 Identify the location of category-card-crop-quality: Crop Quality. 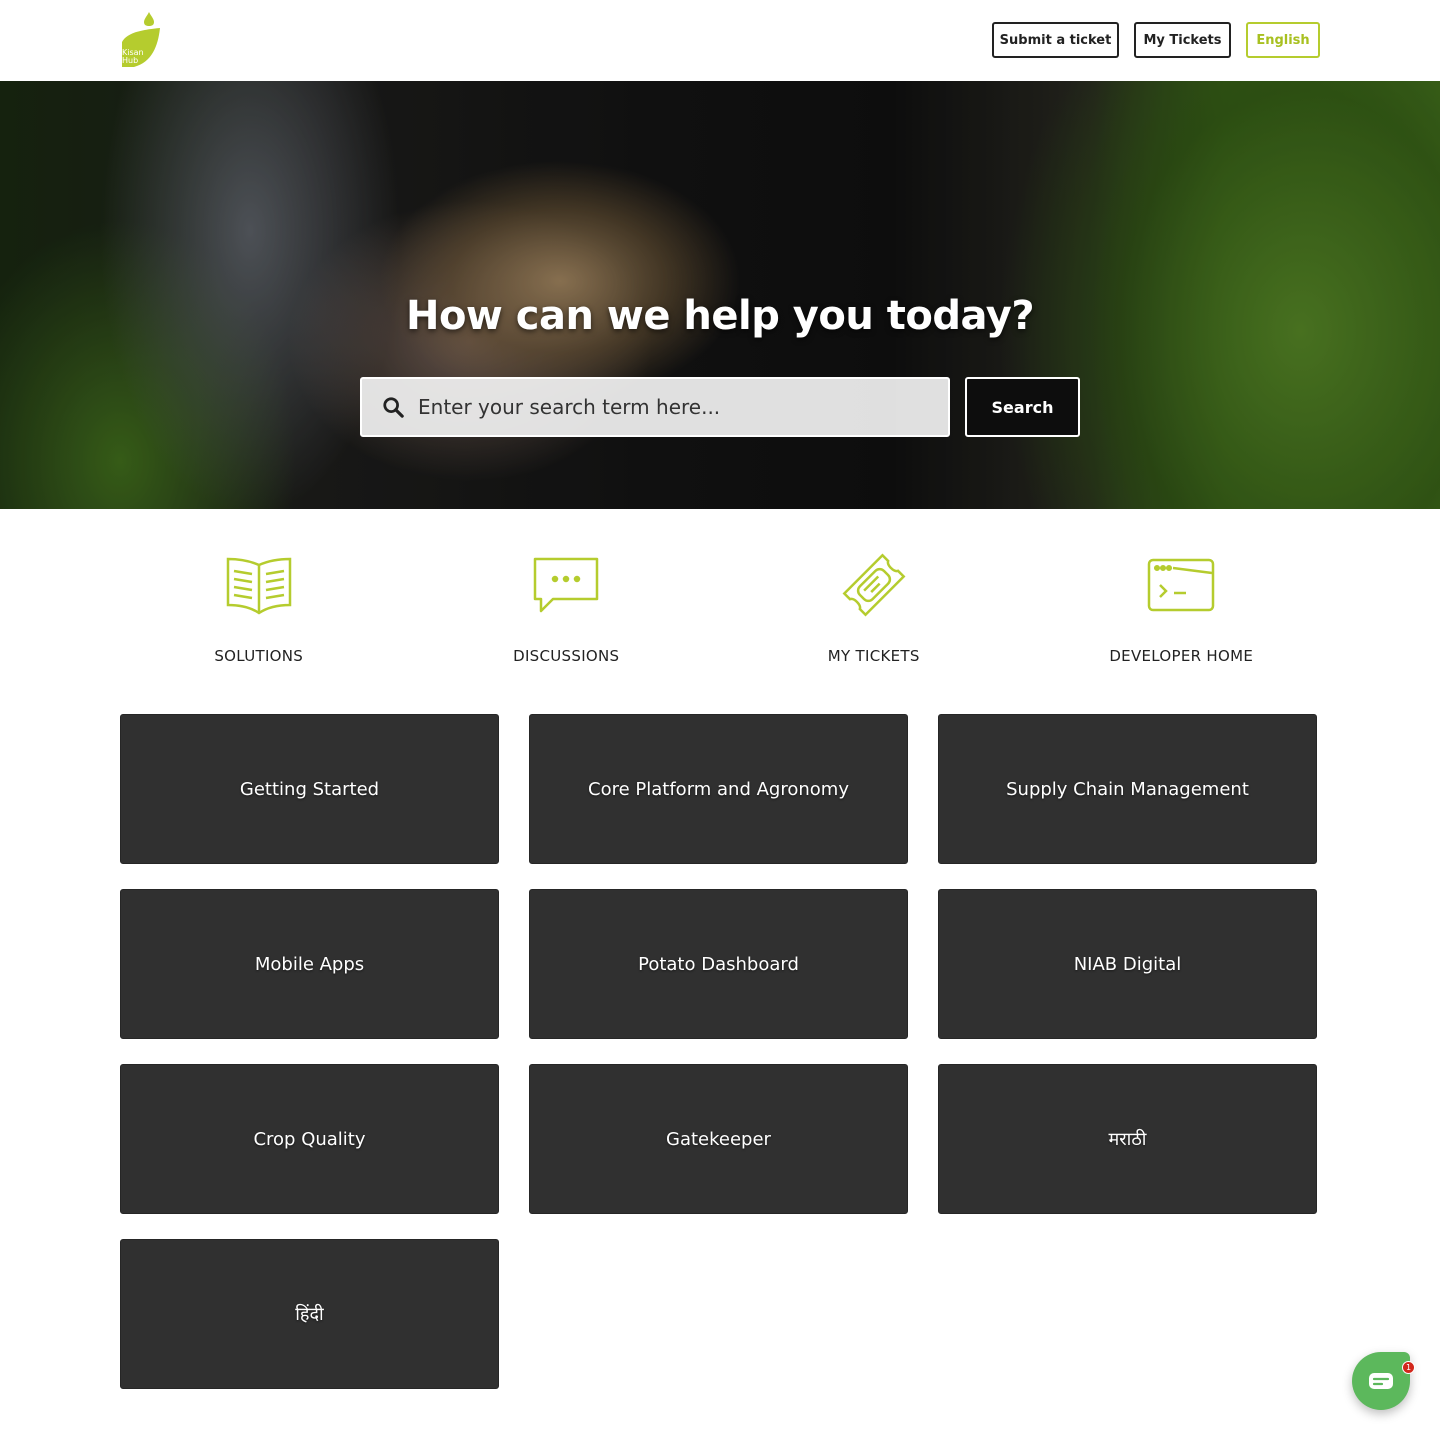
(309, 1139).